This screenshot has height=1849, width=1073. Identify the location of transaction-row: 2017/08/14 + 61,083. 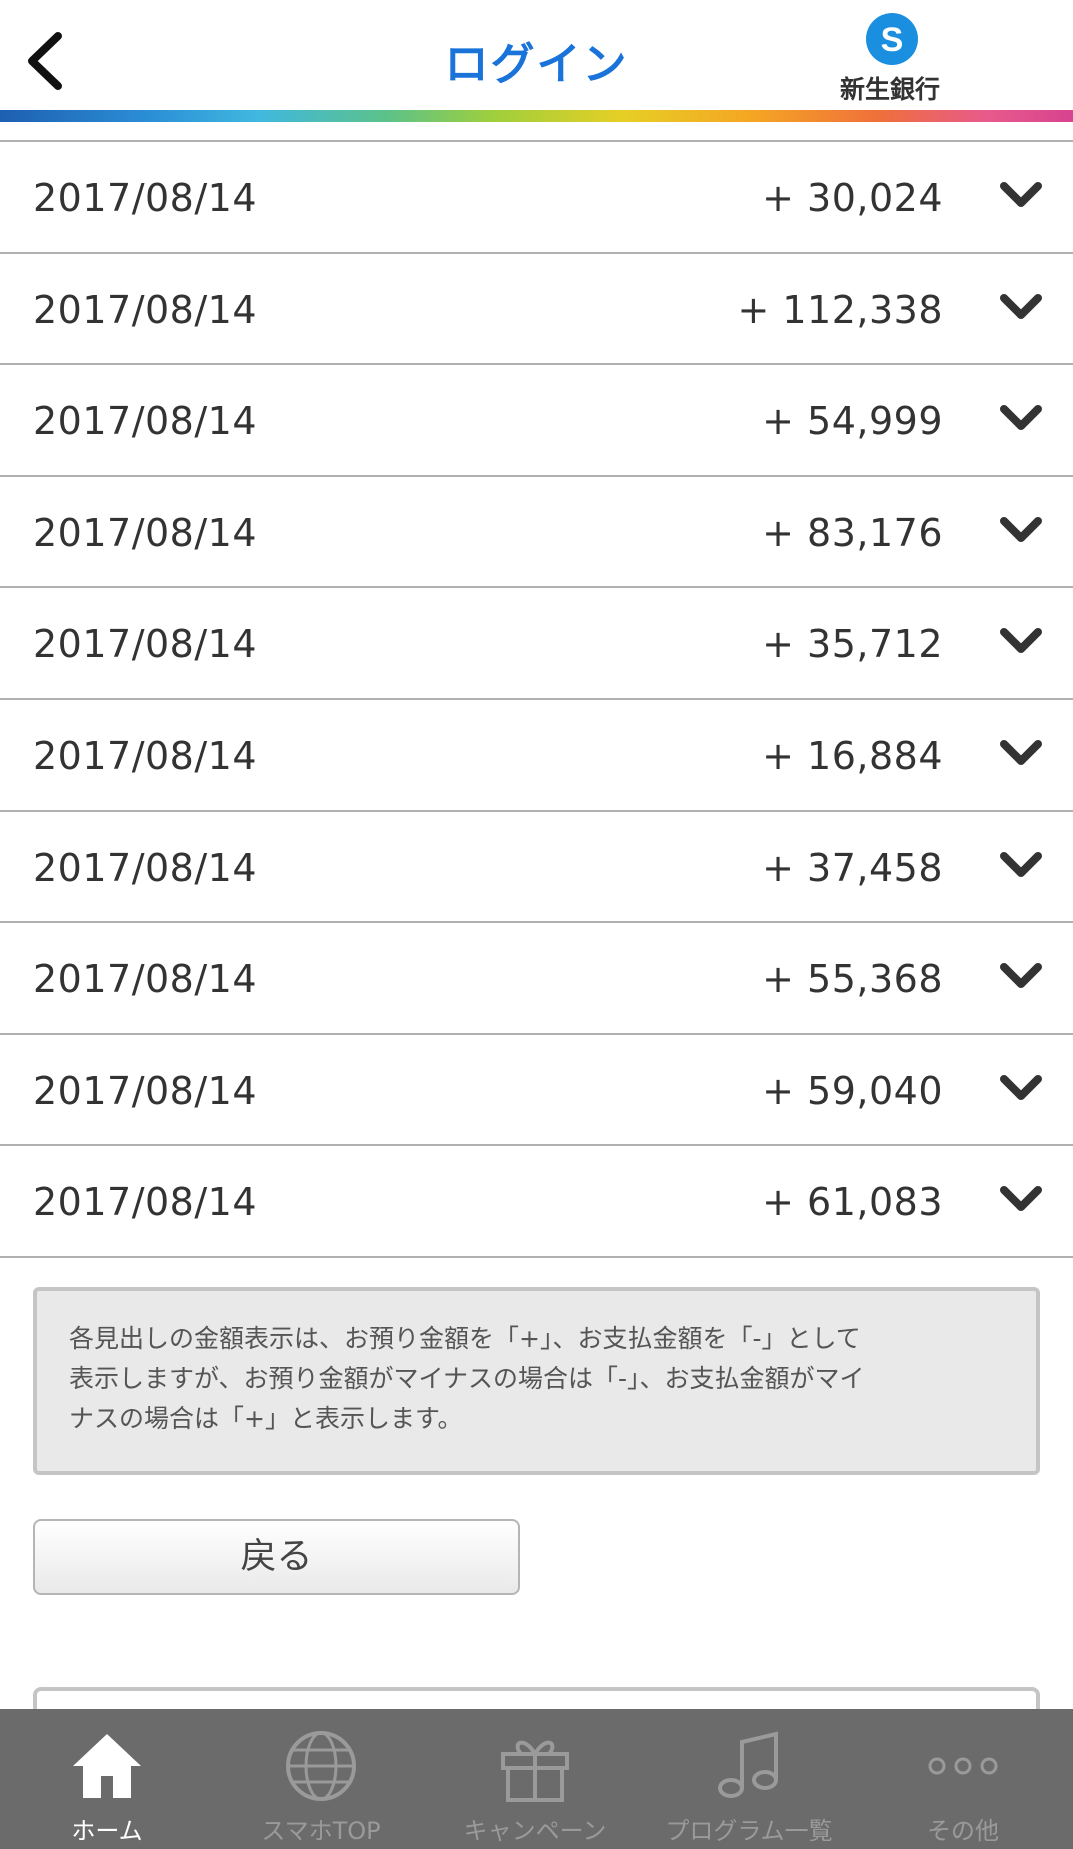
(536, 1202).